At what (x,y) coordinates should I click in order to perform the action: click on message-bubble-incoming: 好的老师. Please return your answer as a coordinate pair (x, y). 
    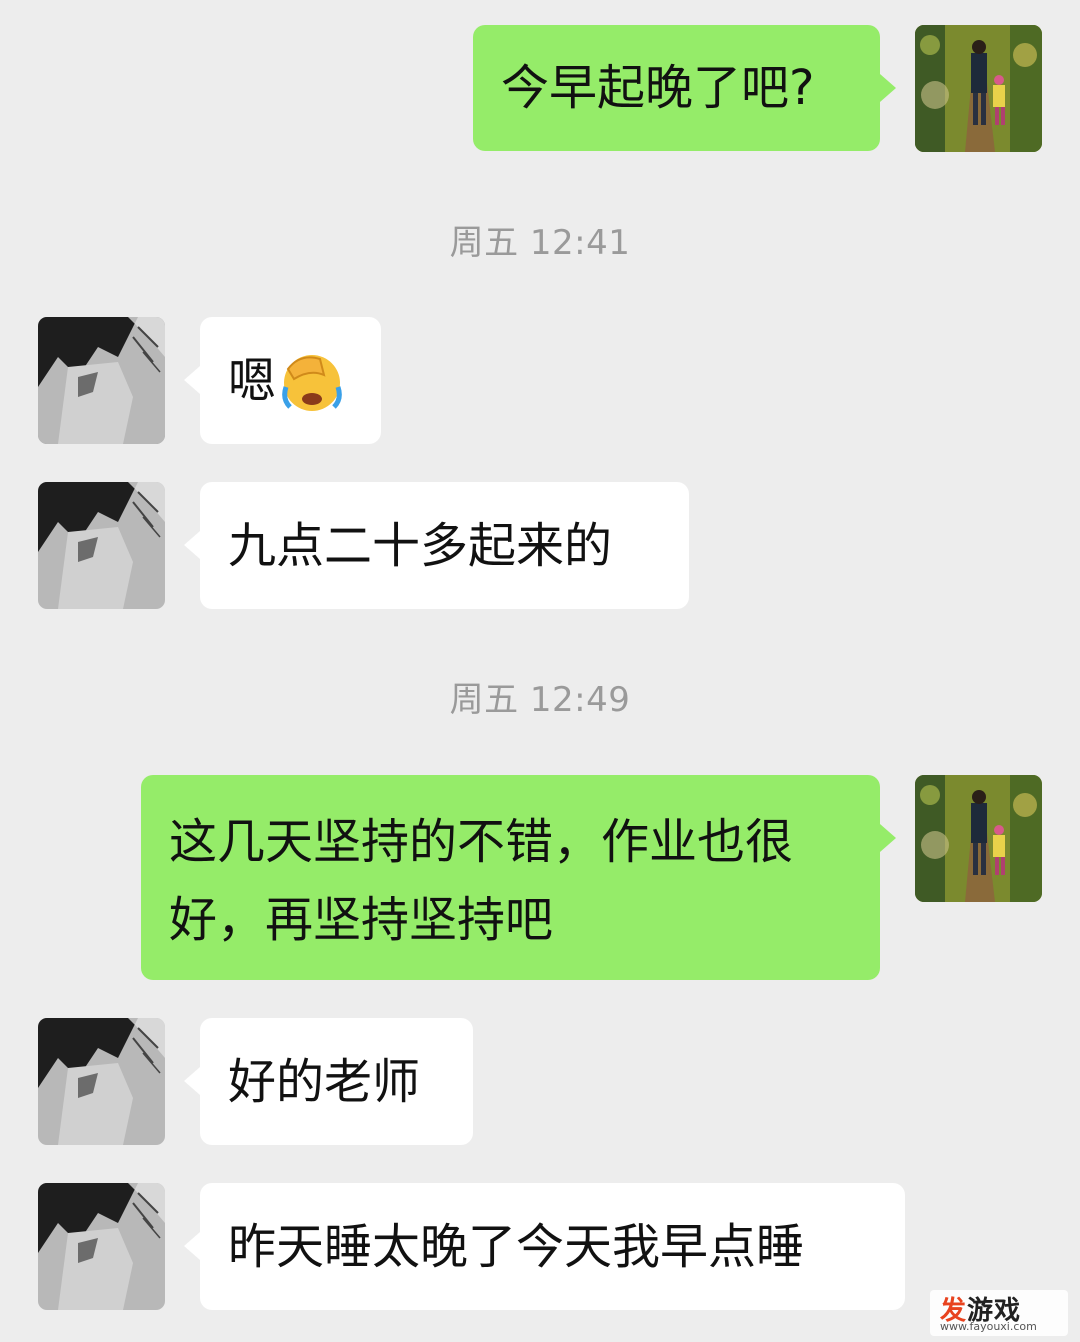
    Looking at the image, I should click on (336, 1081).